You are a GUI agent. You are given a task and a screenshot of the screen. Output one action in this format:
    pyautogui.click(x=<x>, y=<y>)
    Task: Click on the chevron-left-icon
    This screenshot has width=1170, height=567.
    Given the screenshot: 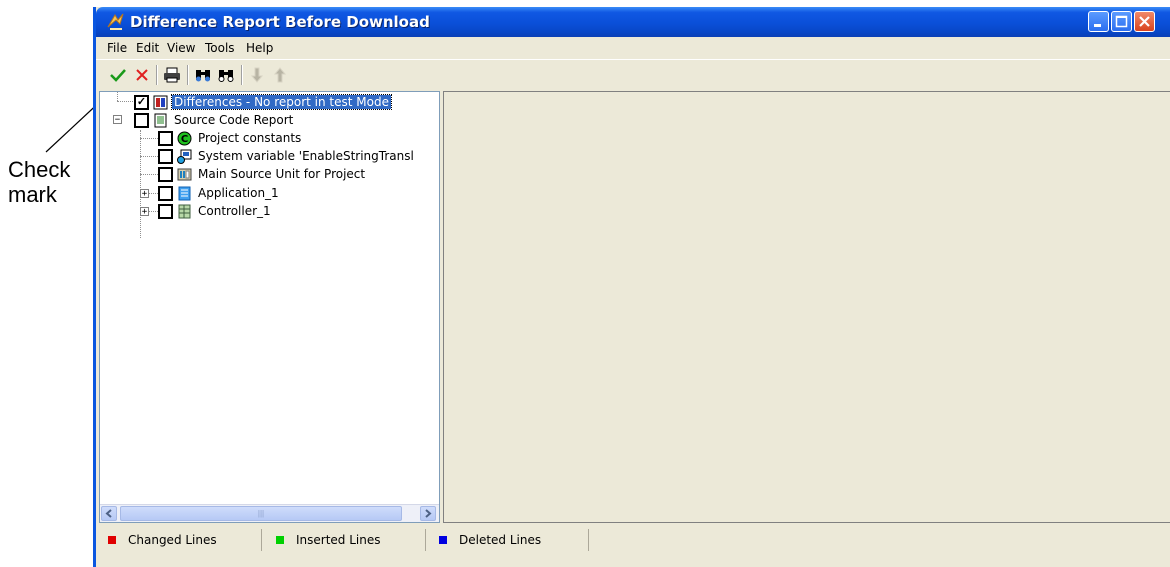 What is the action you would take?
    pyautogui.click(x=108, y=513)
    